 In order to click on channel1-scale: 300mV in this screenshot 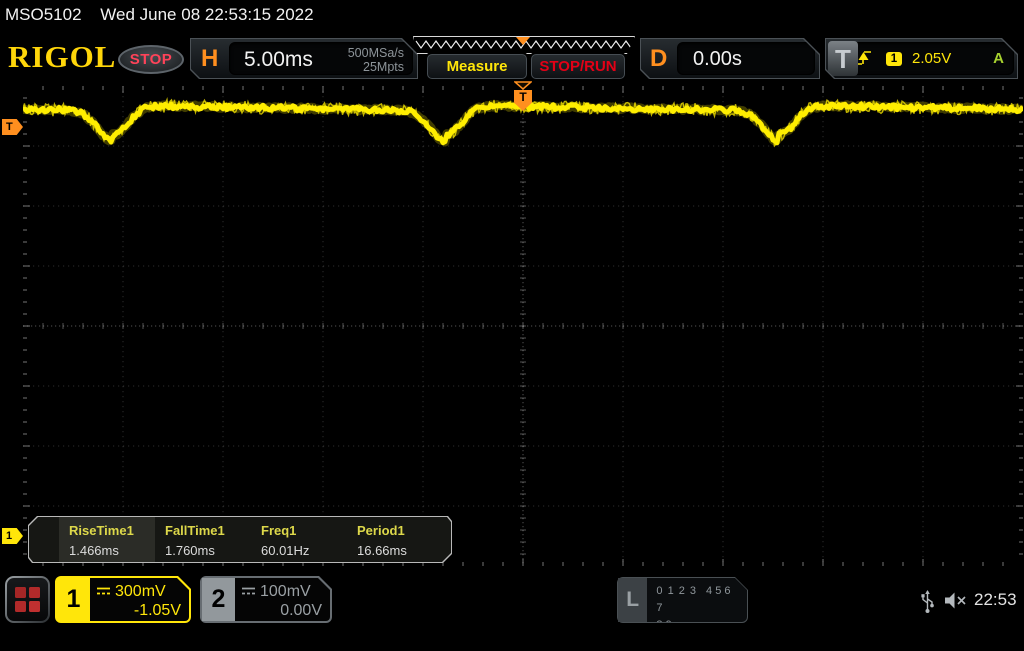, I will do `click(140, 591)`.